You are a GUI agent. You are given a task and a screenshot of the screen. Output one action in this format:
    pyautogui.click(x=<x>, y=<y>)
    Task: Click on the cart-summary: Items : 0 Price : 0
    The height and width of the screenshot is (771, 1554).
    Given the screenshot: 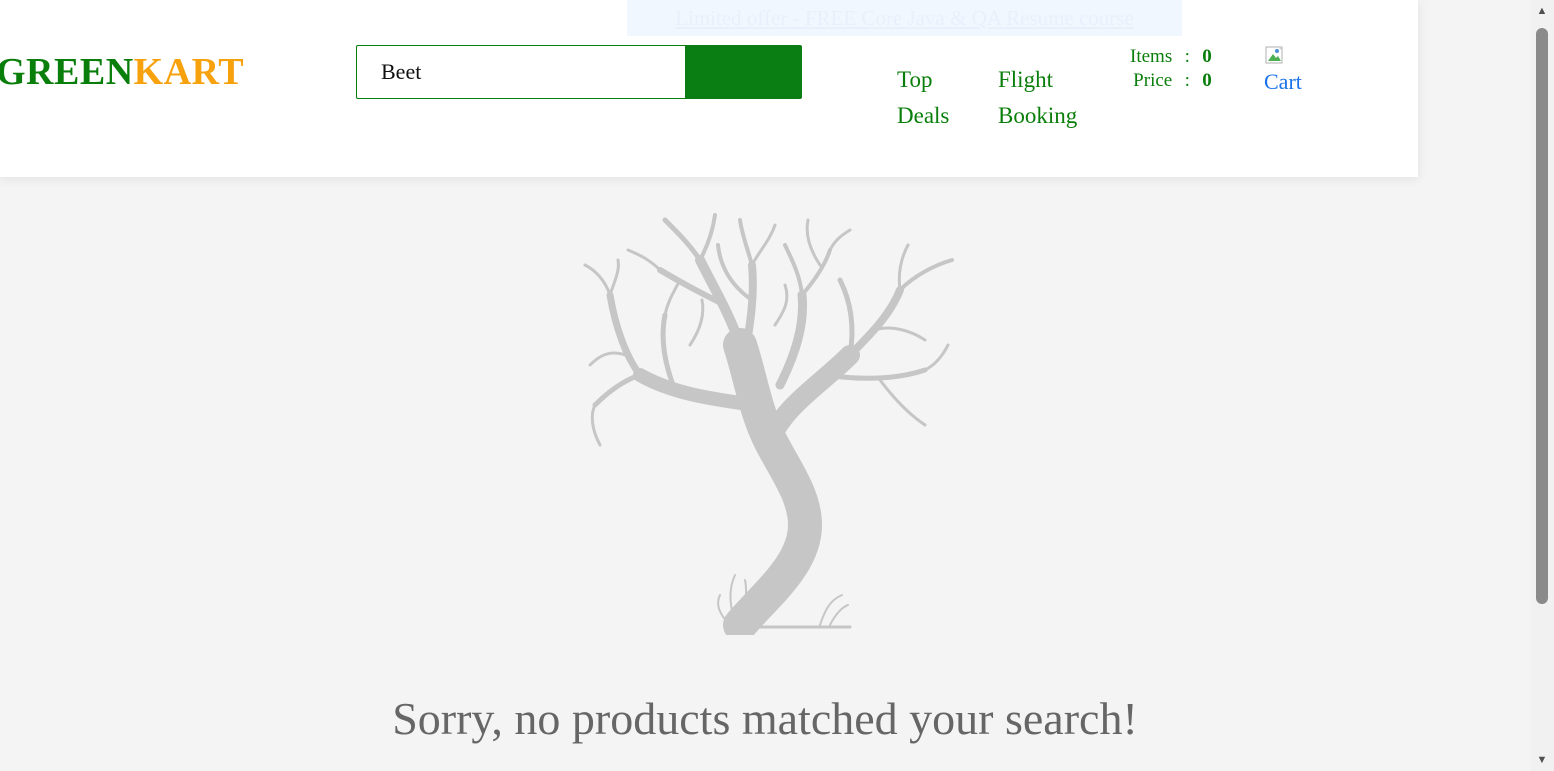 What is the action you would take?
    pyautogui.click(x=1173, y=69)
    